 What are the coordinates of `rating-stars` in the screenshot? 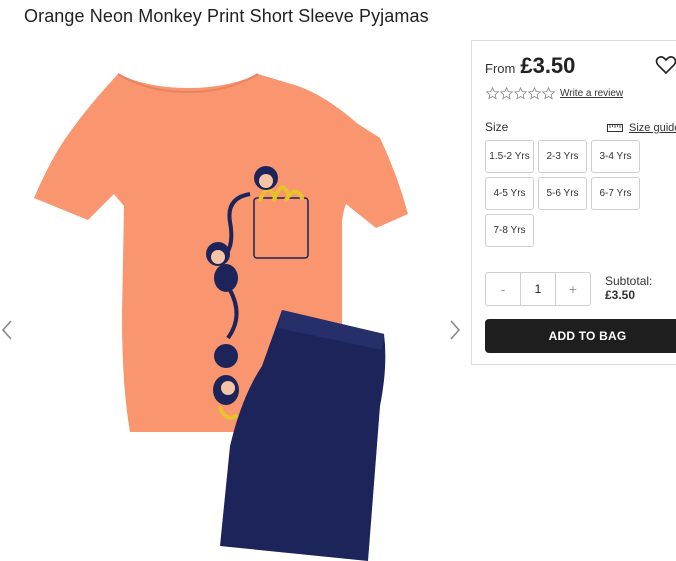 It's located at (520, 93).